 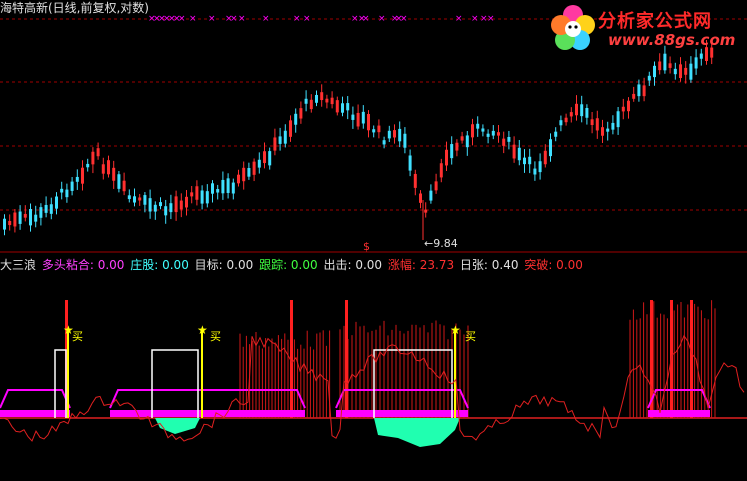 I want to click on legend-zhuanggu: 庄股: 0.00, so click(x=159, y=265).